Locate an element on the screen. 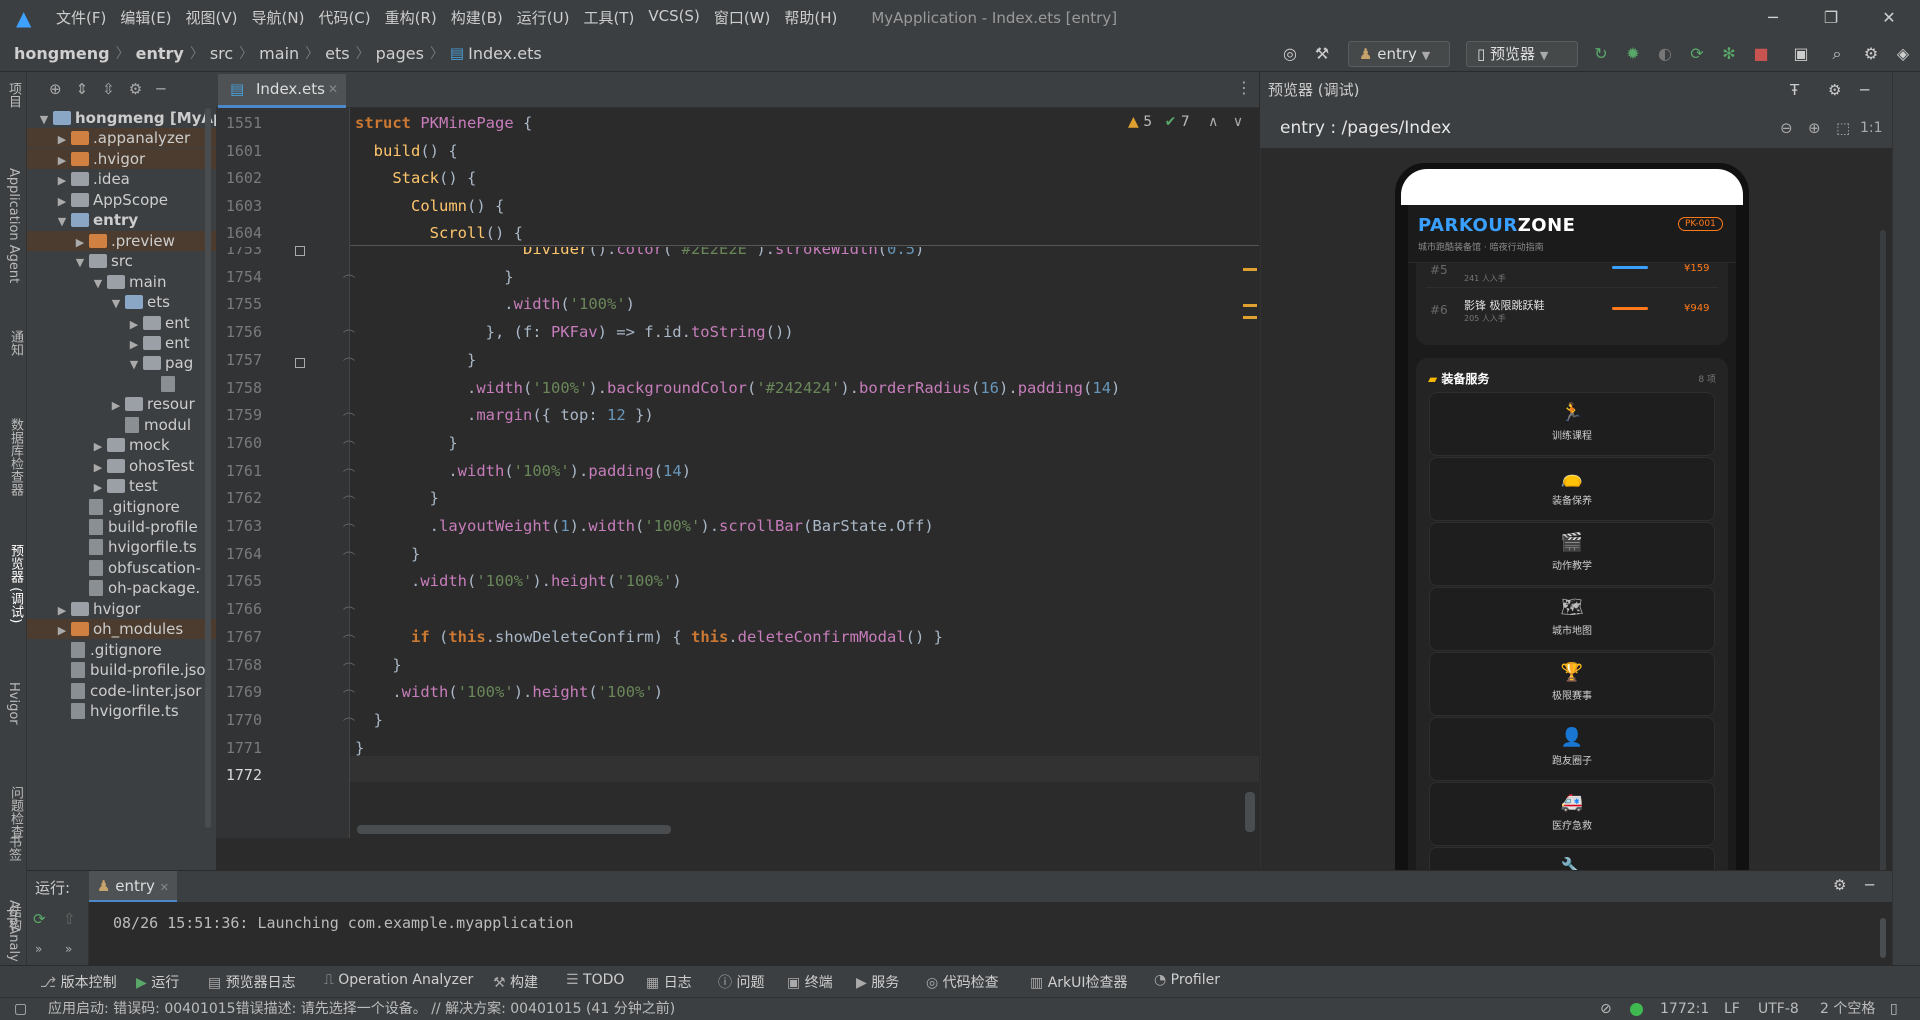  search-icon: ⌕ is located at coordinates (1837, 54).